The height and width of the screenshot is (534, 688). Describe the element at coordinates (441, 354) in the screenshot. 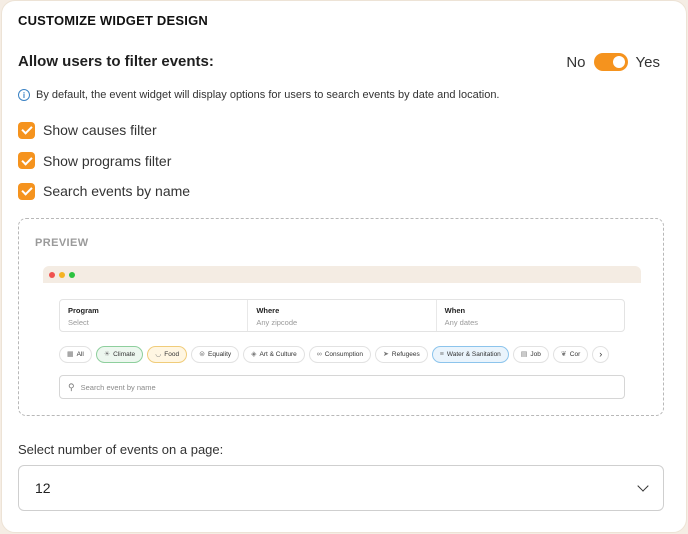

I see `water-icon: ≡` at that location.